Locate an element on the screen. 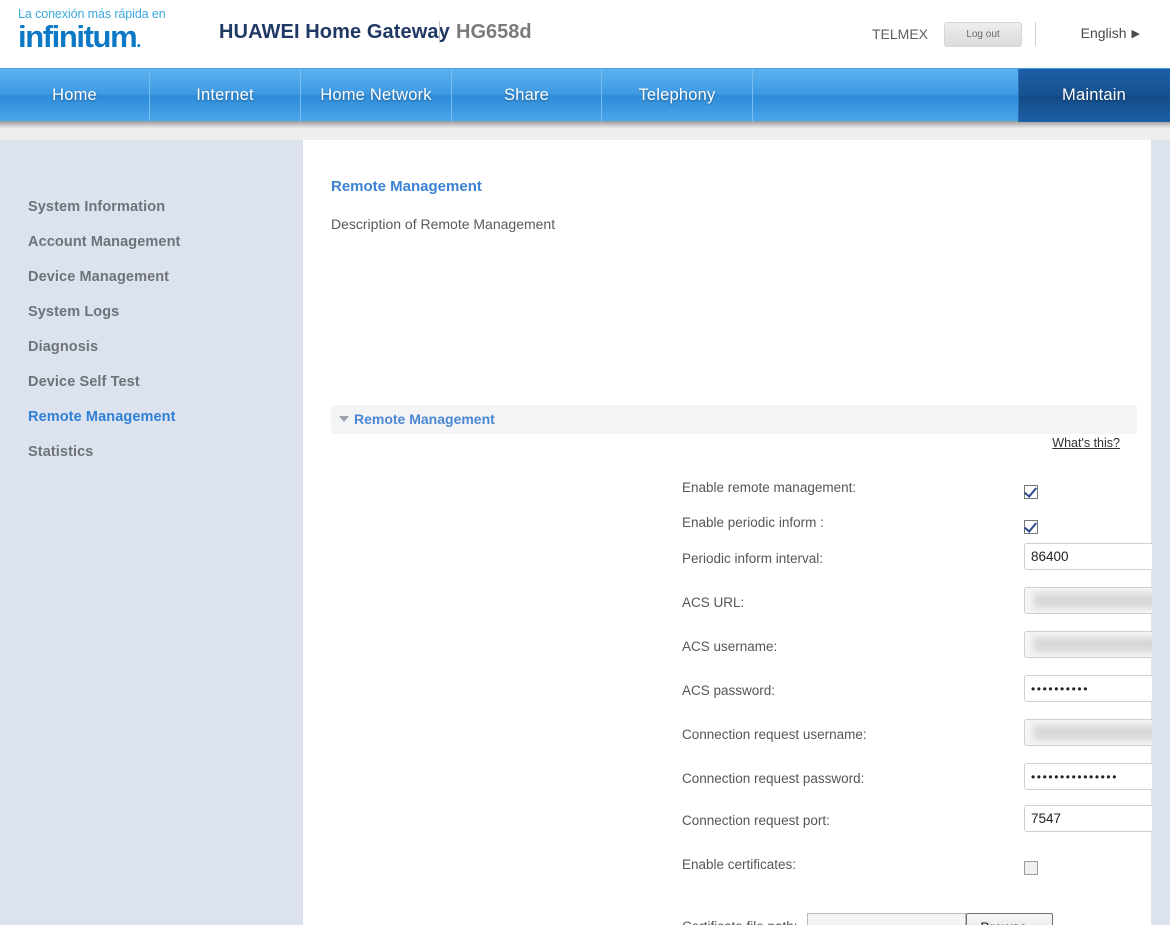 This screenshot has height=925, width=1170. sidebar-item-system-logs: System Logs is located at coordinates (73, 312).